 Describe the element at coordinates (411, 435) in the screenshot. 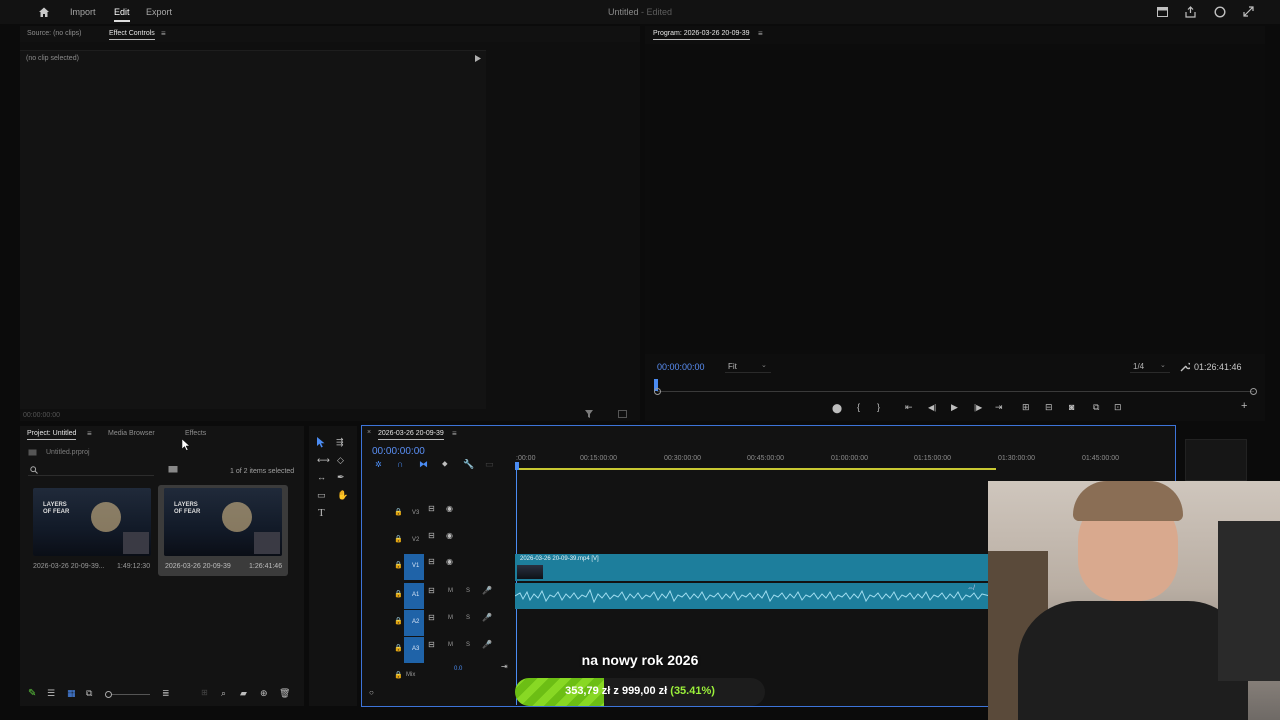

I see `sequence-tab: 2026-03-26 20-09-39` at that location.